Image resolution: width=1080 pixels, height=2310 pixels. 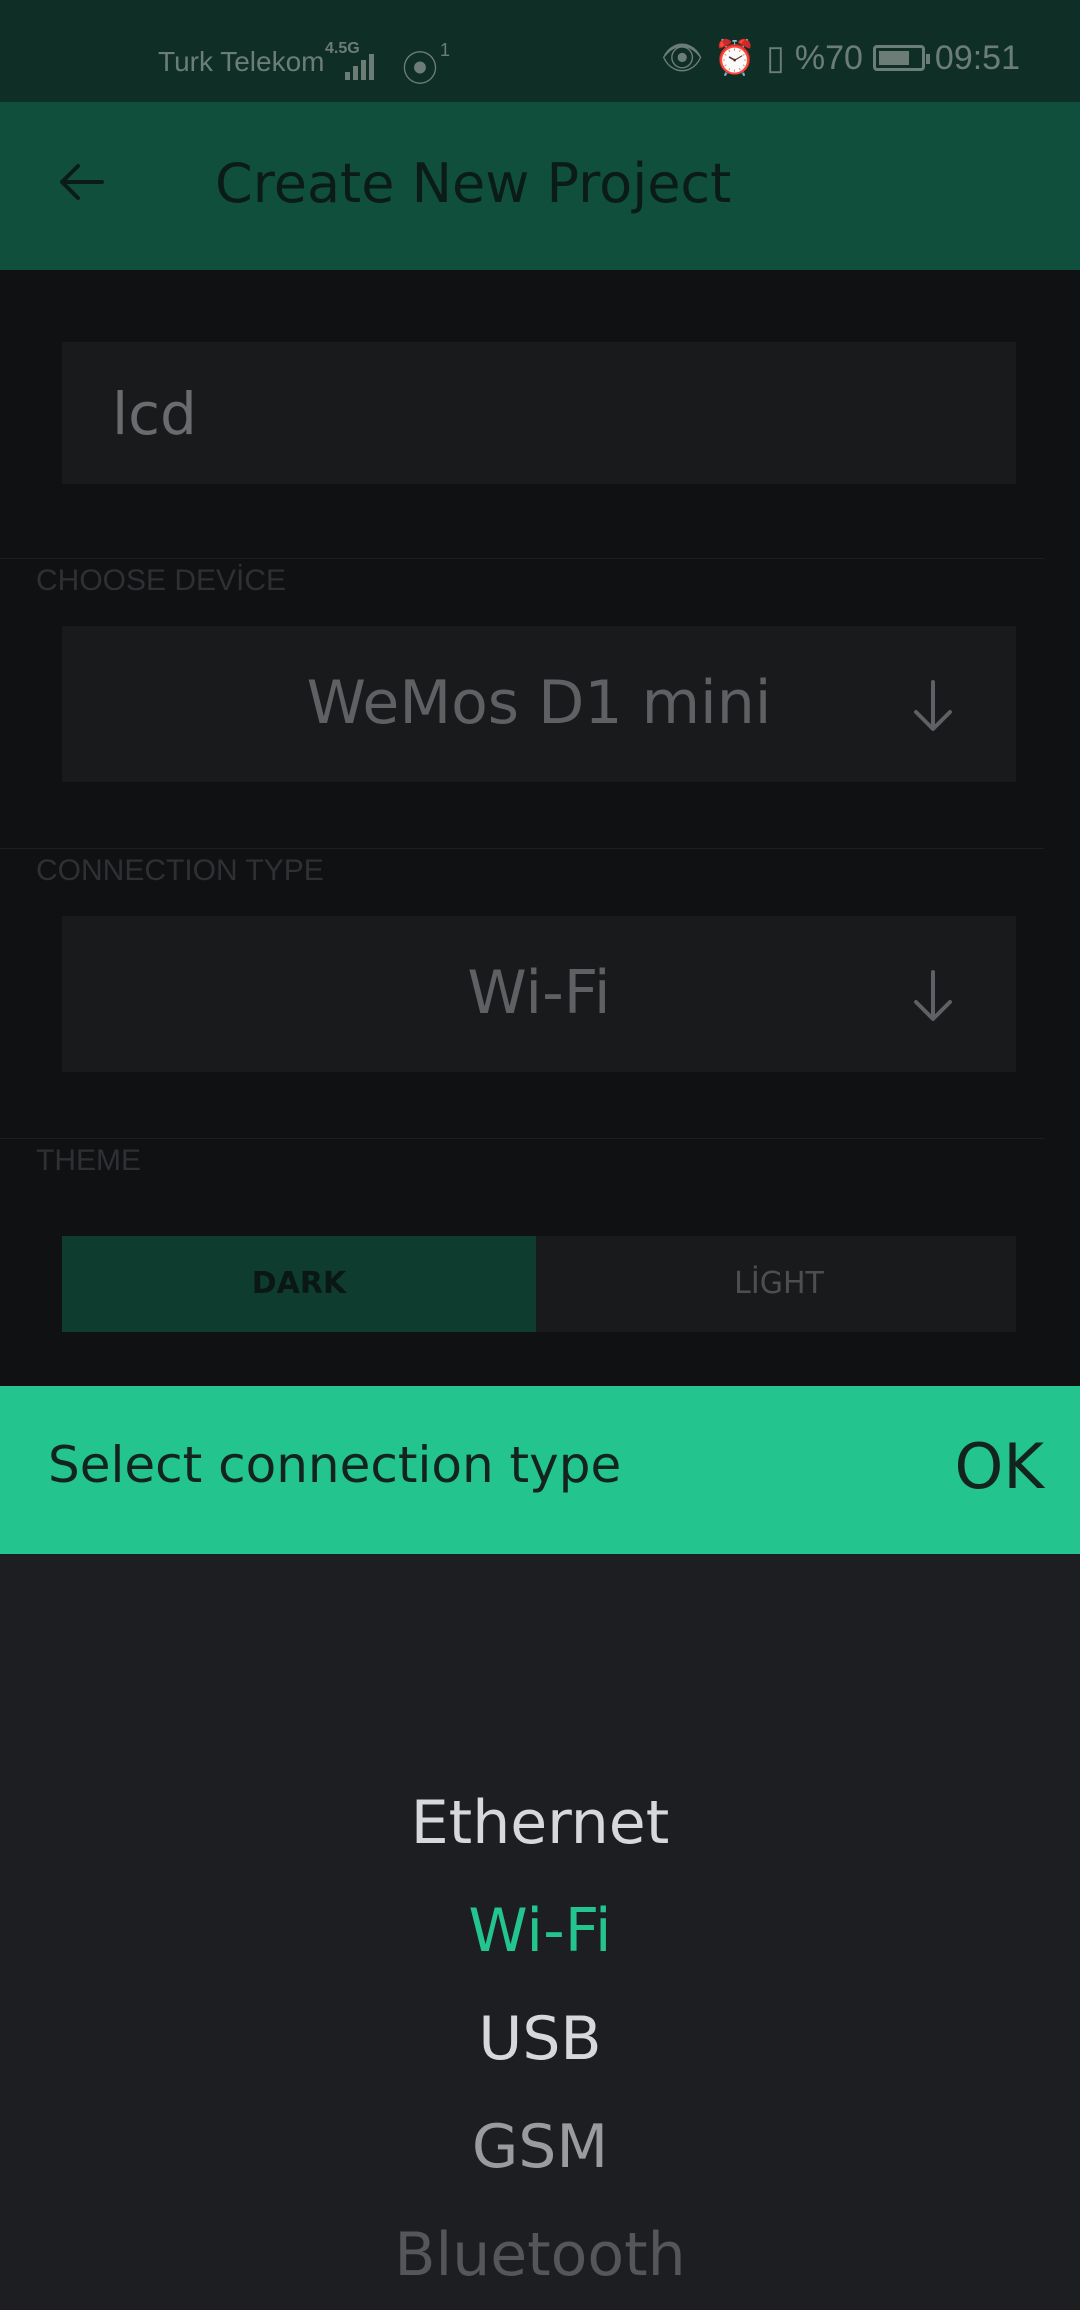 I want to click on device-select: WeMos D1 mini, so click(x=539, y=704).